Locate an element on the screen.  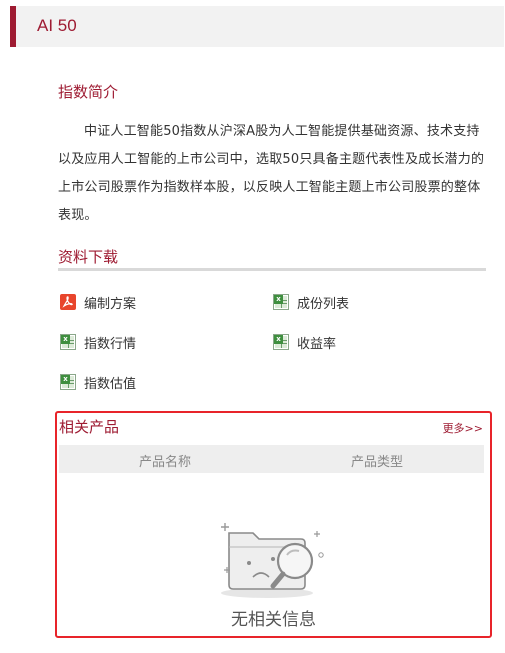
empty-state-text: 无相关信息 is located at coordinates (273, 620).